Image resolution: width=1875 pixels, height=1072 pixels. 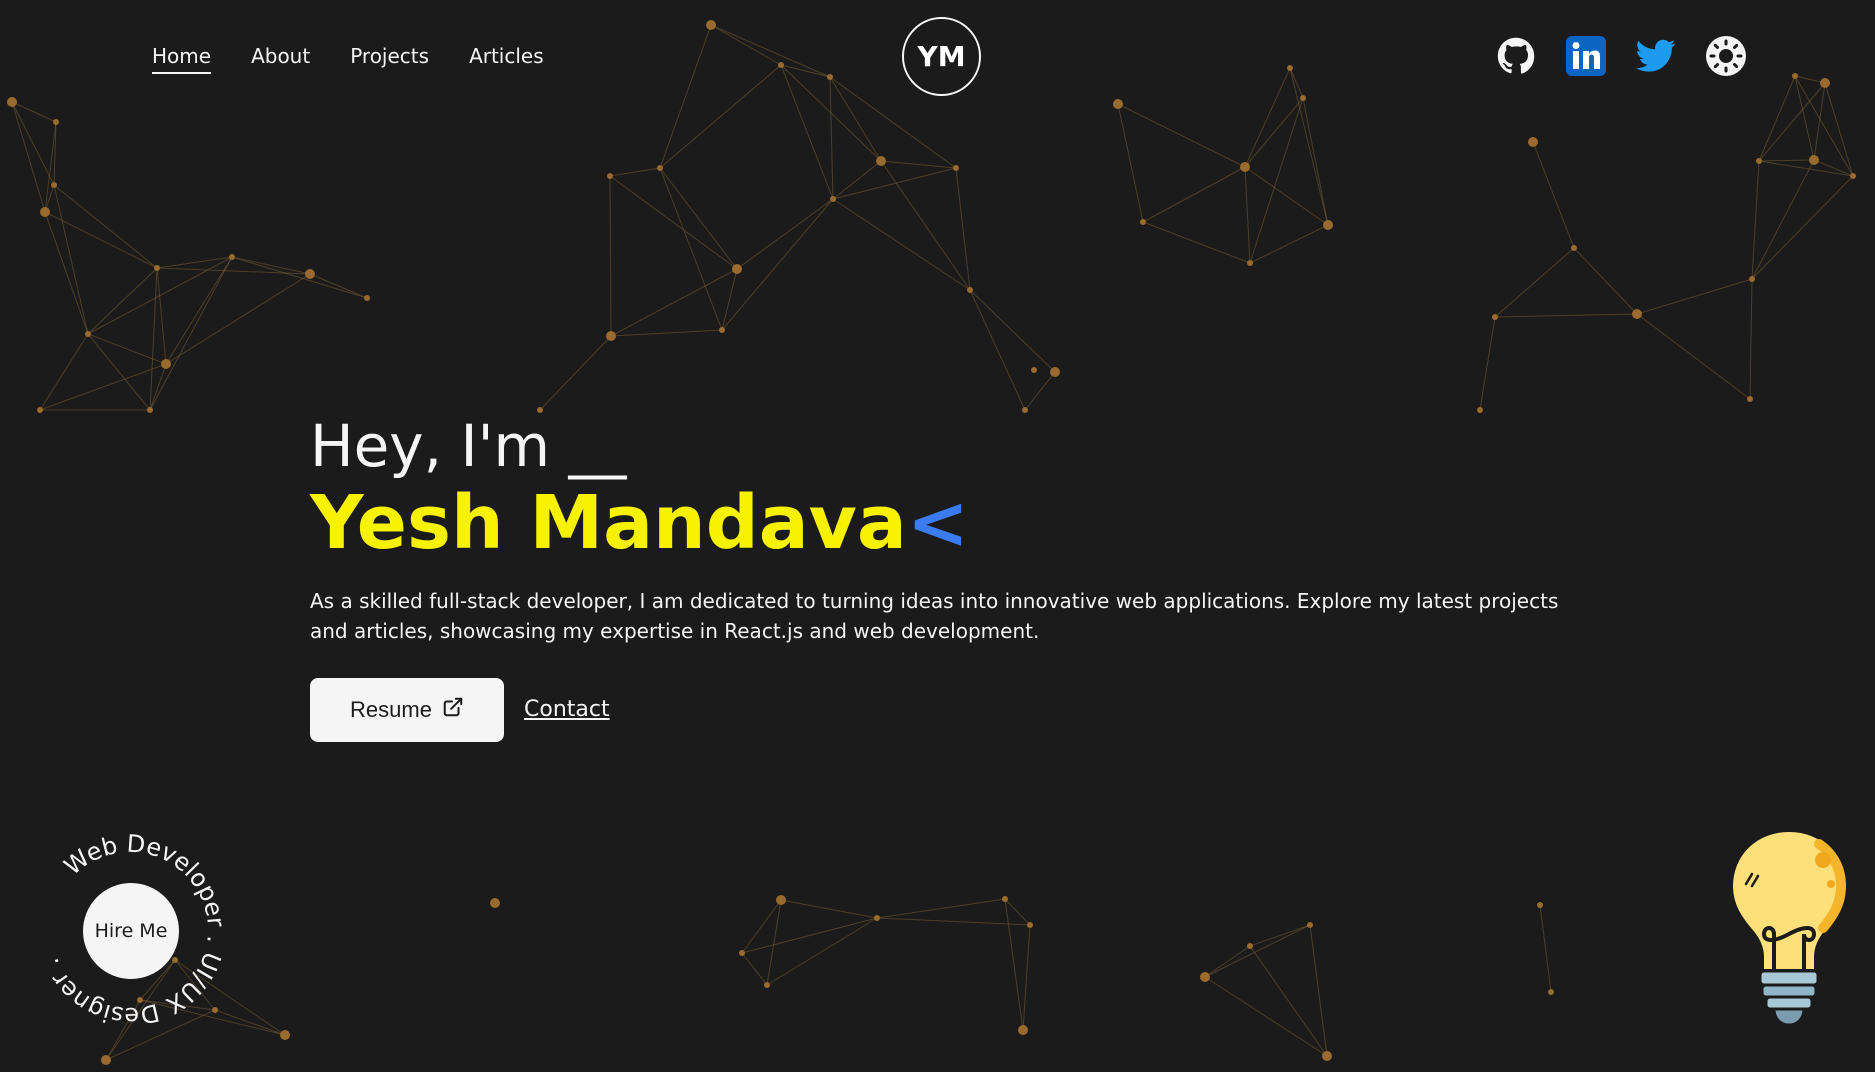 What do you see at coordinates (608, 522) in the screenshot?
I see `hero-name-text: Yesh Mandava` at bounding box center [608, 522].